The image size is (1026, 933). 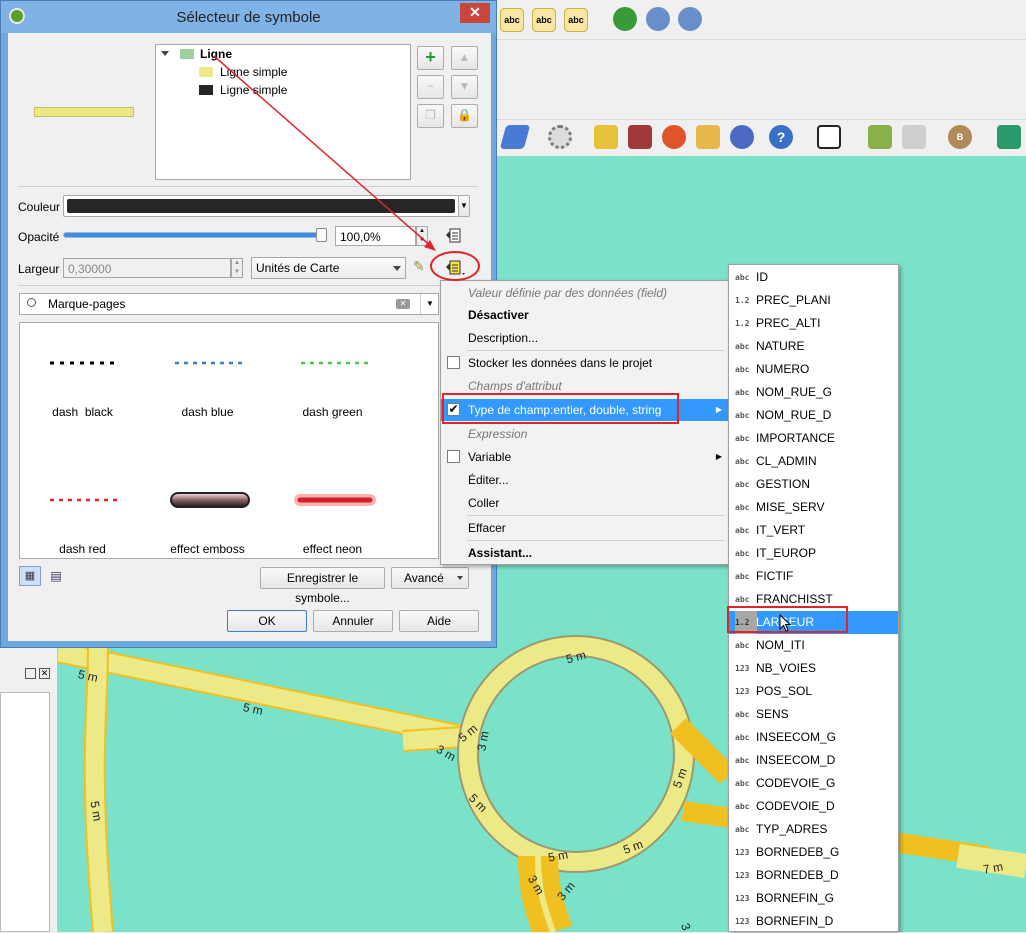 I want to click on symbol-layer-tree: Ligne Ligne simple Ligne simple, so click(x=283, y=112).